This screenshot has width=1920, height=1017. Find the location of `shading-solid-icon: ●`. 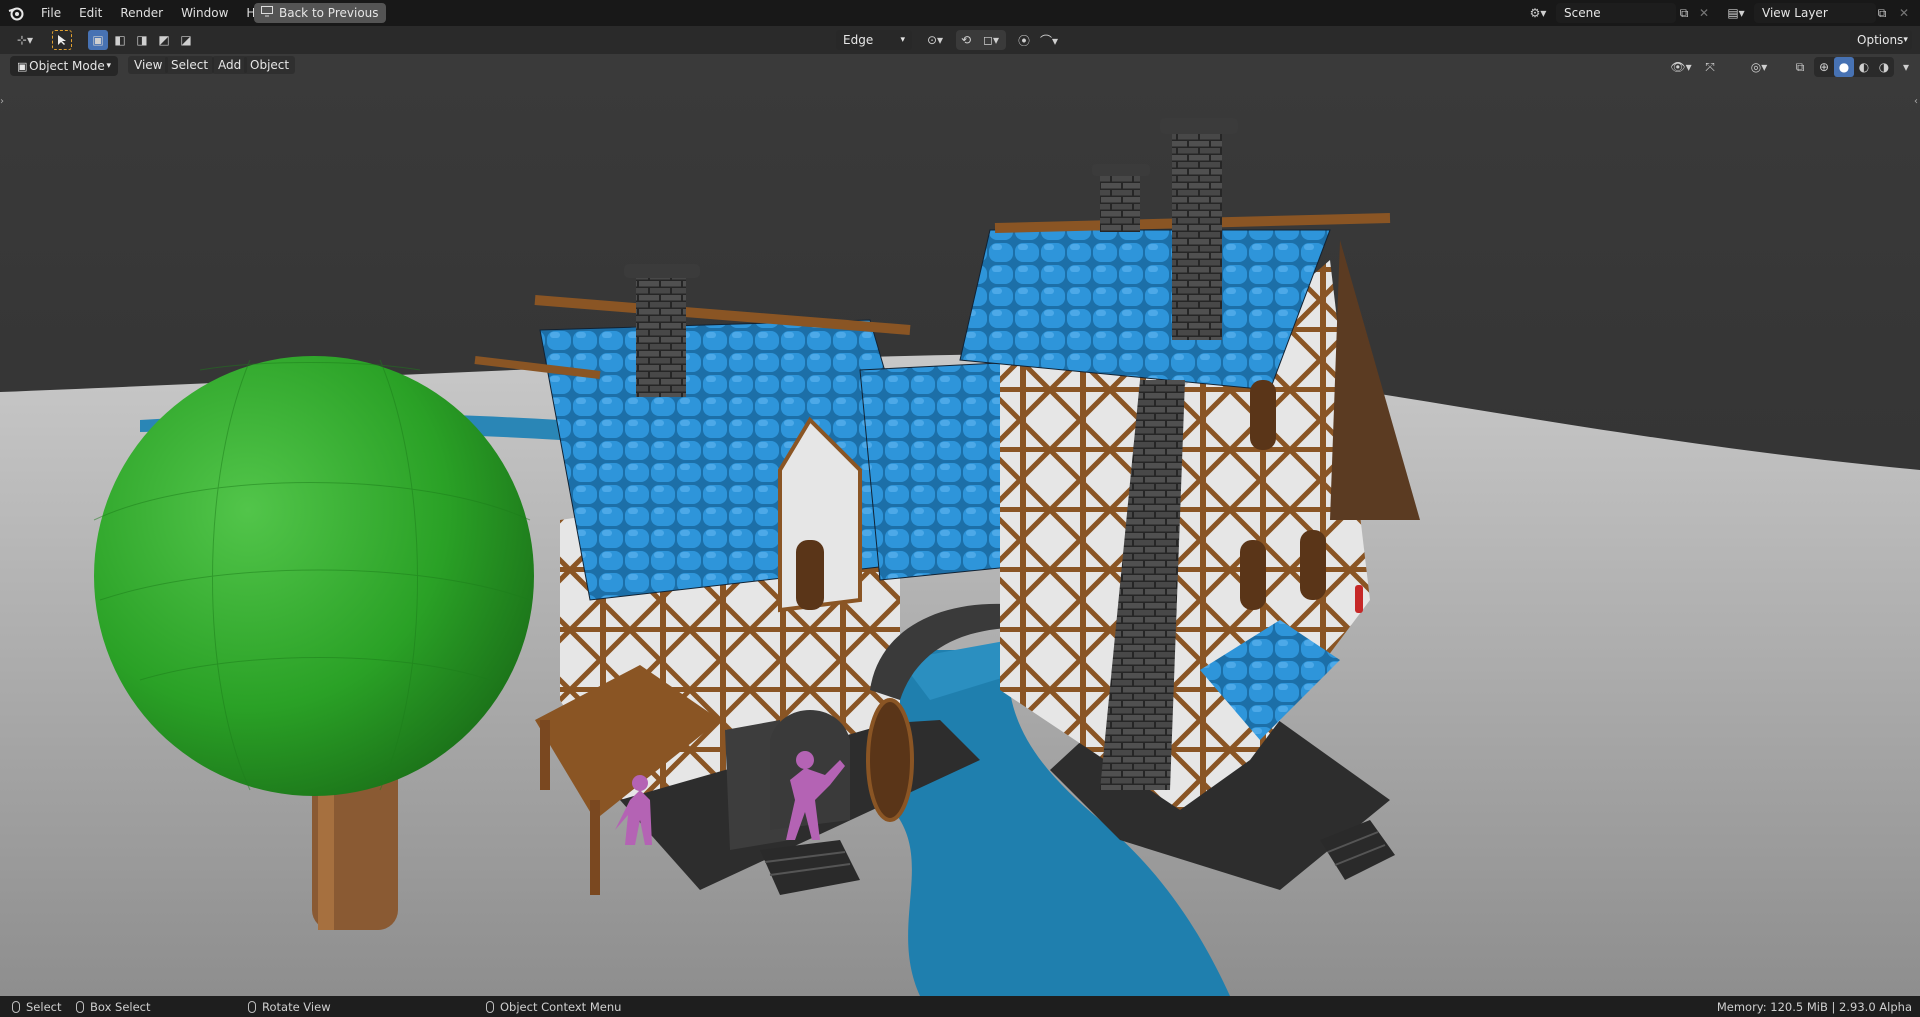

shading-solid-icon: ● is located at coordinates (1844, 67).